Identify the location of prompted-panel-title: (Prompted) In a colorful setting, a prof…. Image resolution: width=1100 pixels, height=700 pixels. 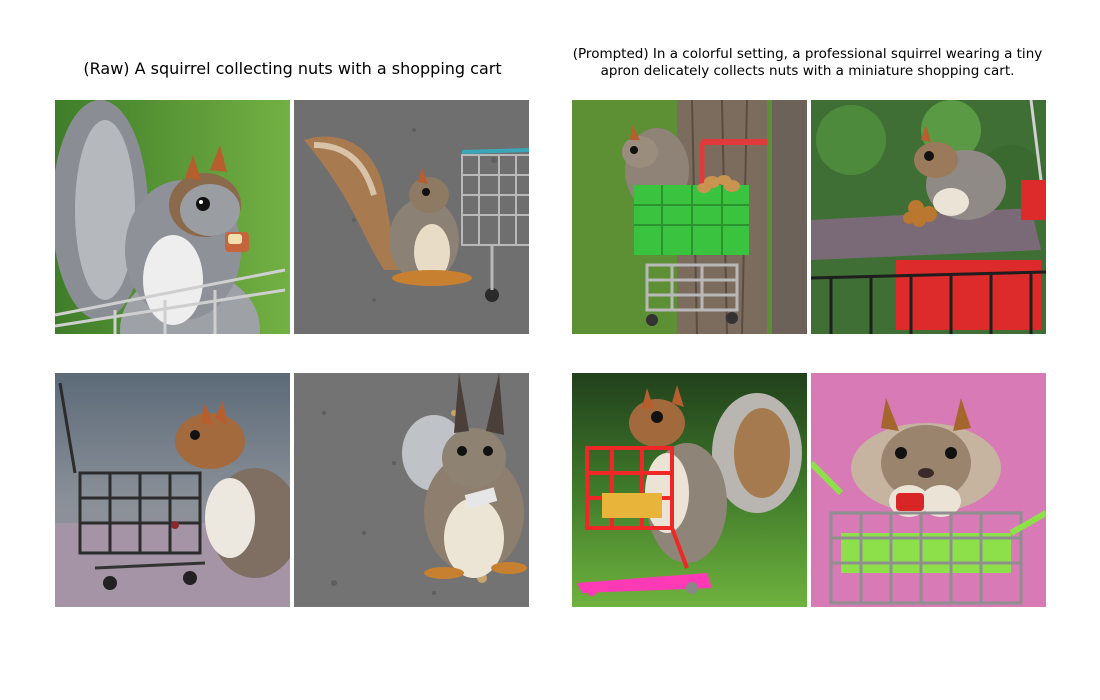
(807, 62).